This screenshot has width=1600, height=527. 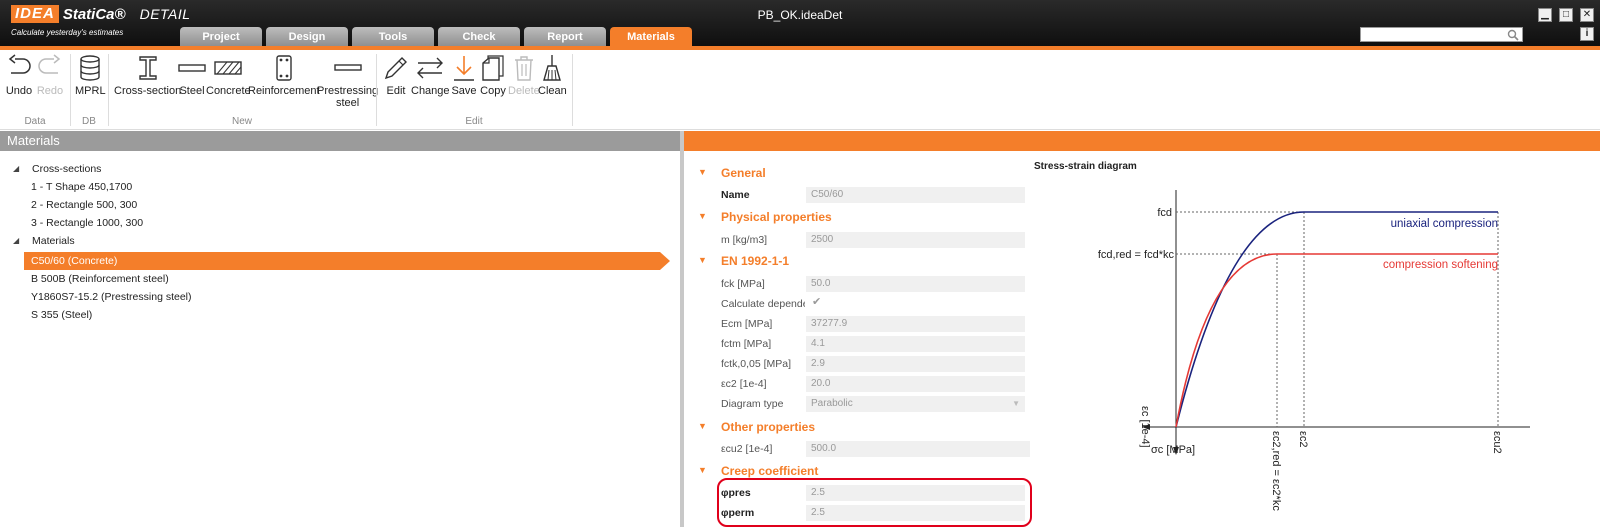 What do you see at coordinates (552, 75) in the screenshot?
I see `clean-button: Clean` at bounding box center [552, 75].